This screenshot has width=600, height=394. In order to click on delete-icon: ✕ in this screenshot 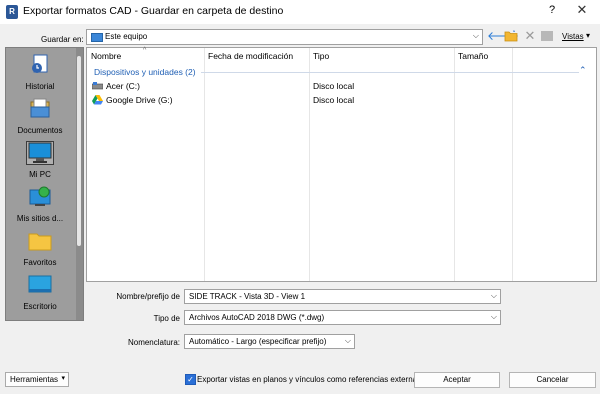, I will do `click(530, 35)`.